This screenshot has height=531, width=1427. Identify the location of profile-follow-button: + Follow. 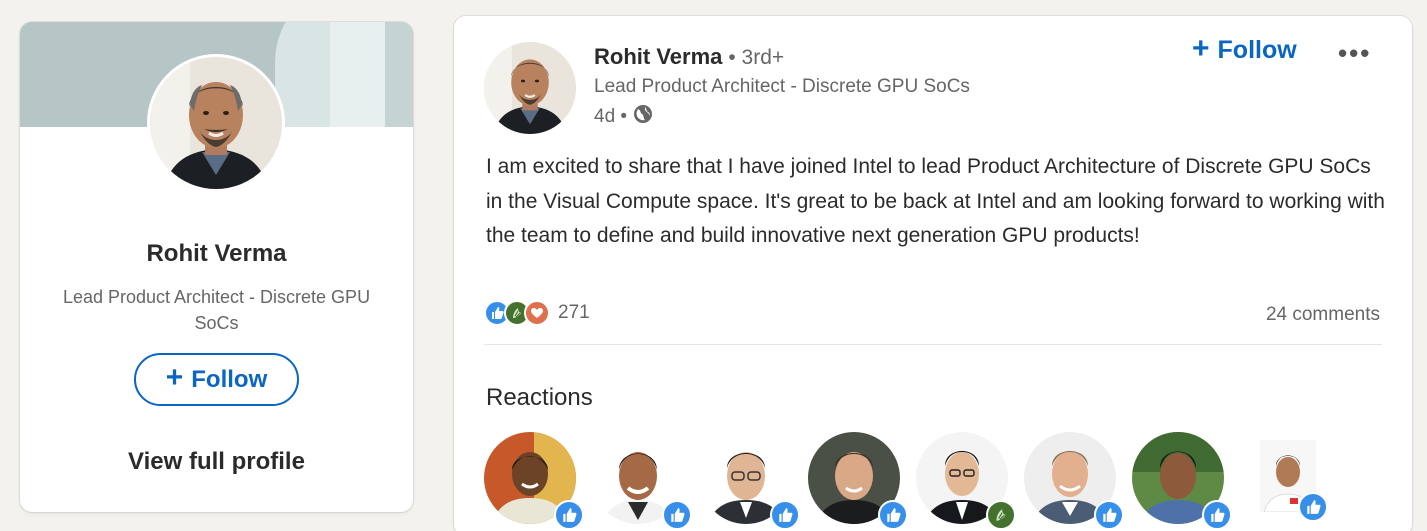
(216, 379).